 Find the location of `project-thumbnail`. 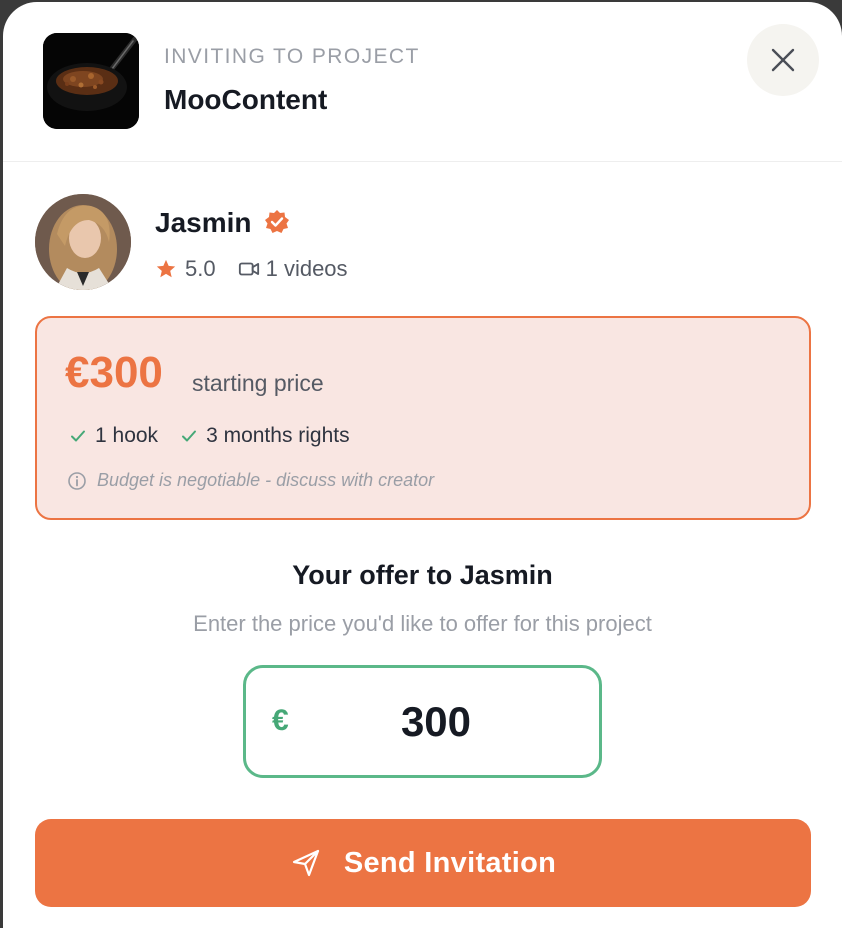

project-thumbnail is located at coordinates (91, 81).